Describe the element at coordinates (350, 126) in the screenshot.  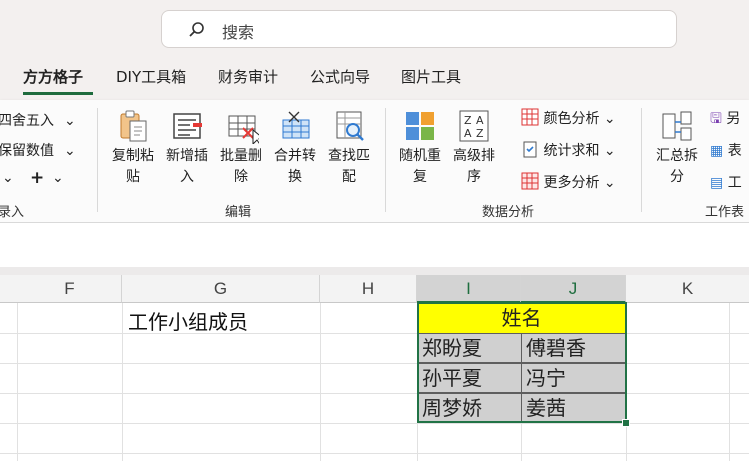
I see `find-icon` at that location.